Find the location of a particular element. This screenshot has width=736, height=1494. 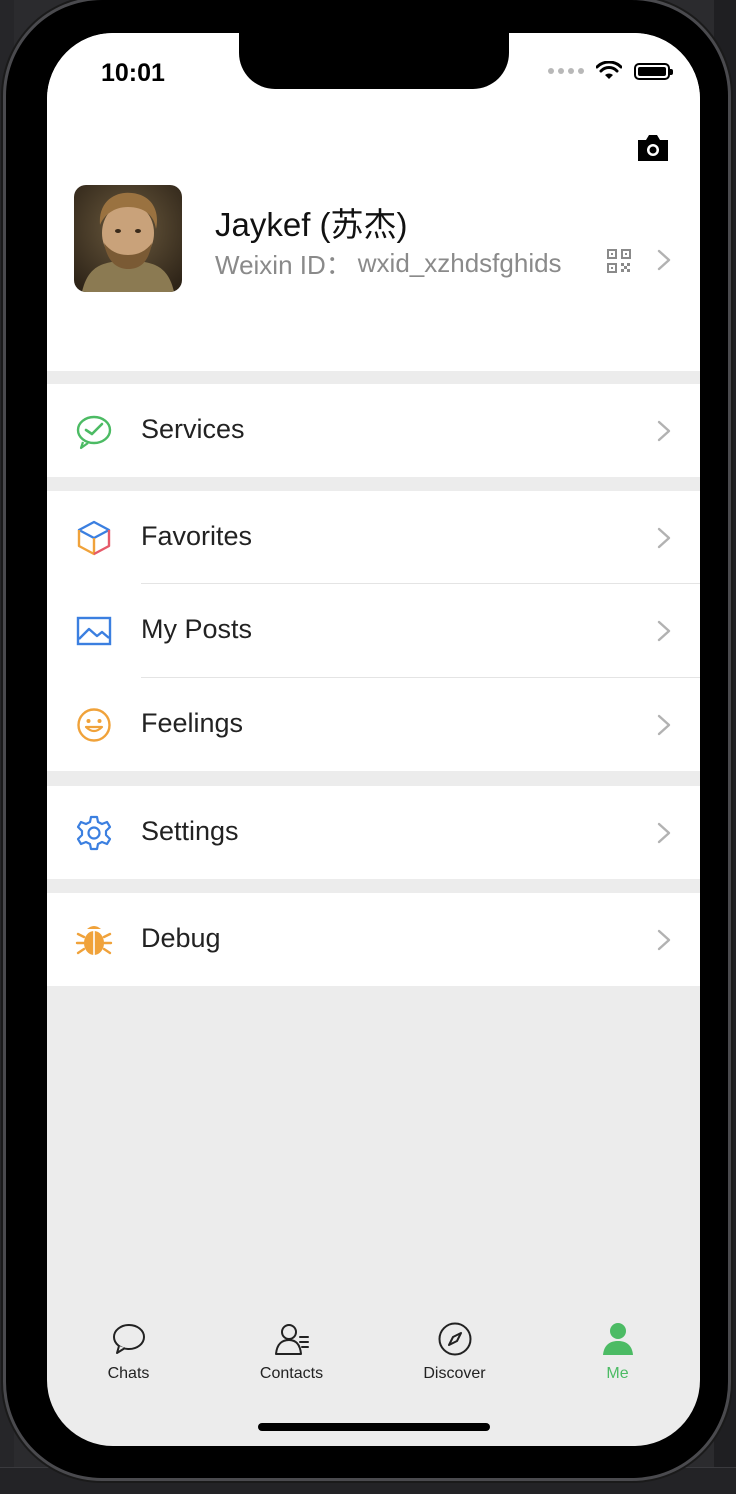

bug-icon is located at coordinates (94, 940).